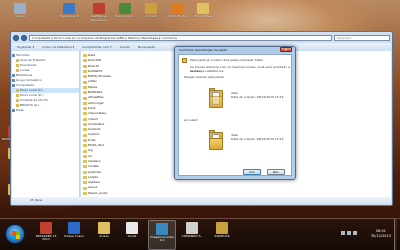 This screenshot has width=400, height=250. I want to click on desktop-icon: Fotografias, so click(203, 11).